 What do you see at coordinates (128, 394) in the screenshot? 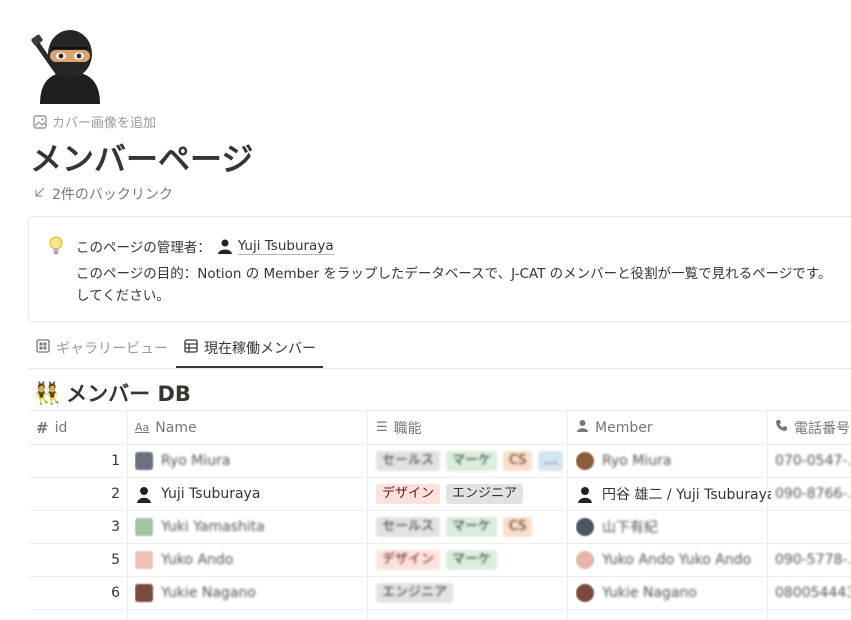
I see `database-title-label: メンバー DB` at bounding box center [128, 394].